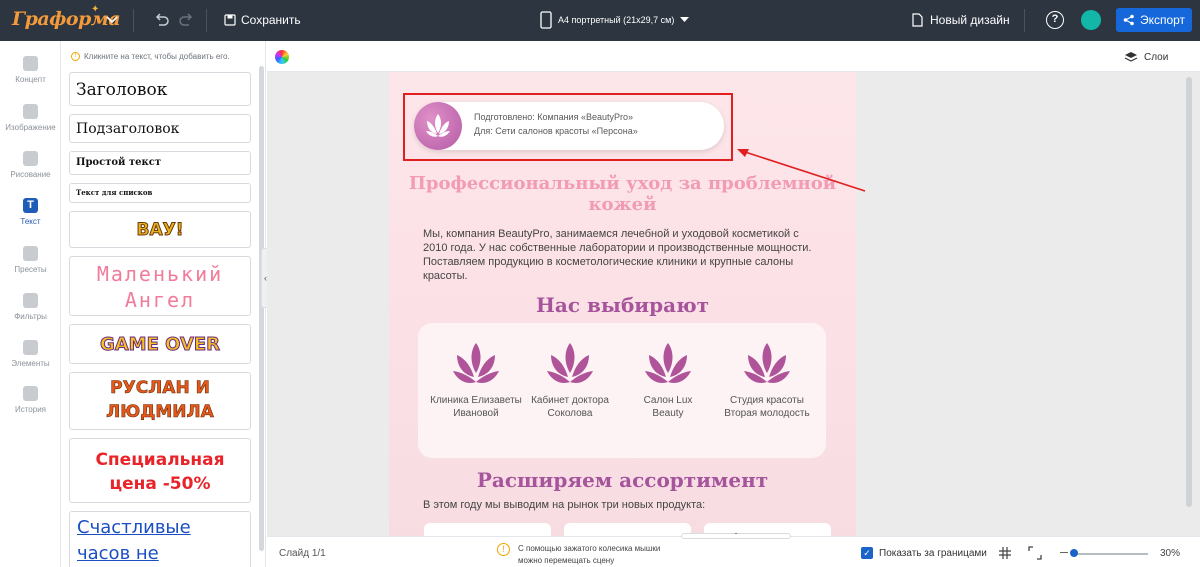  I want to click on font-item-ruslan: Руслан и Людмила, so click(160, 401).